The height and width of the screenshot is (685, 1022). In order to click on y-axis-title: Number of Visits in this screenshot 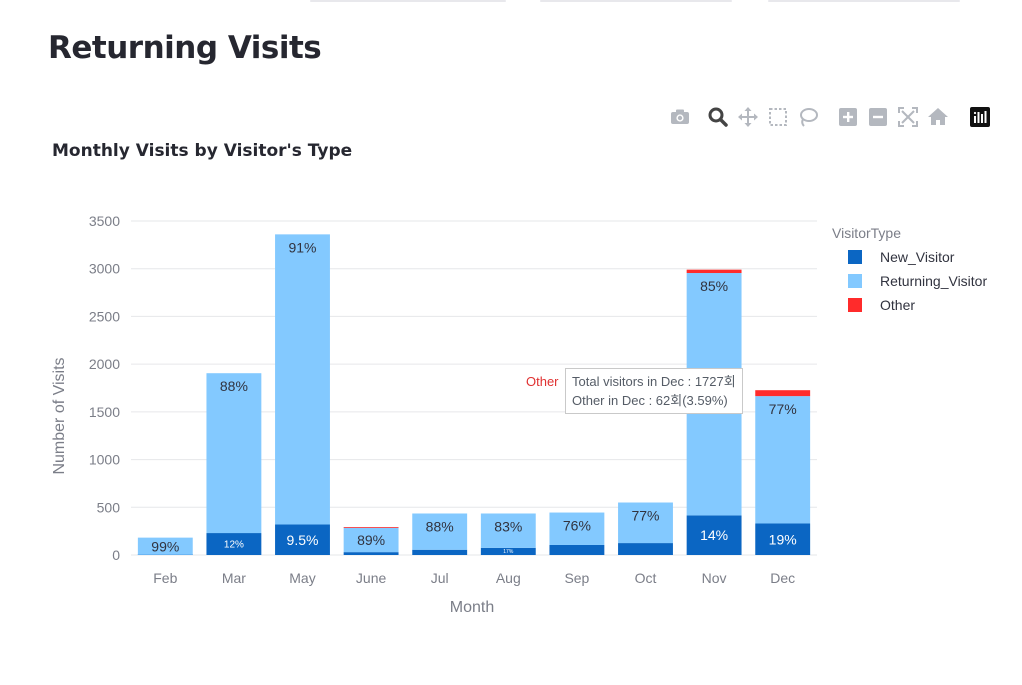, I will do `click(59, 415)`.